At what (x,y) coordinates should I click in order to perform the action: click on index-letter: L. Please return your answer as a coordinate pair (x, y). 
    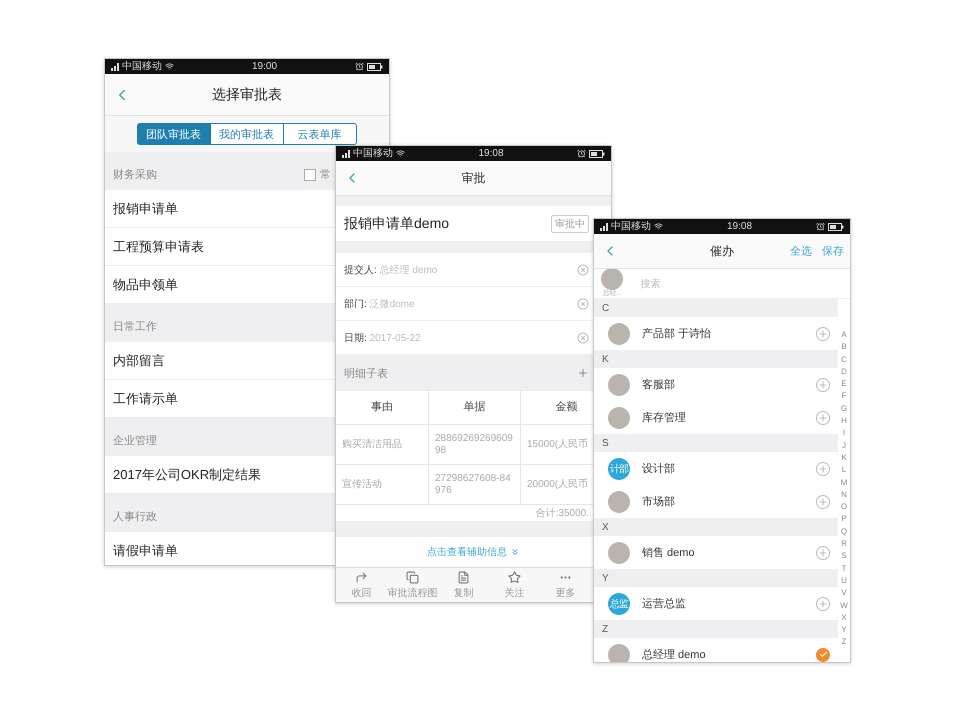
    Looking at the image, I should click on (844, 470).